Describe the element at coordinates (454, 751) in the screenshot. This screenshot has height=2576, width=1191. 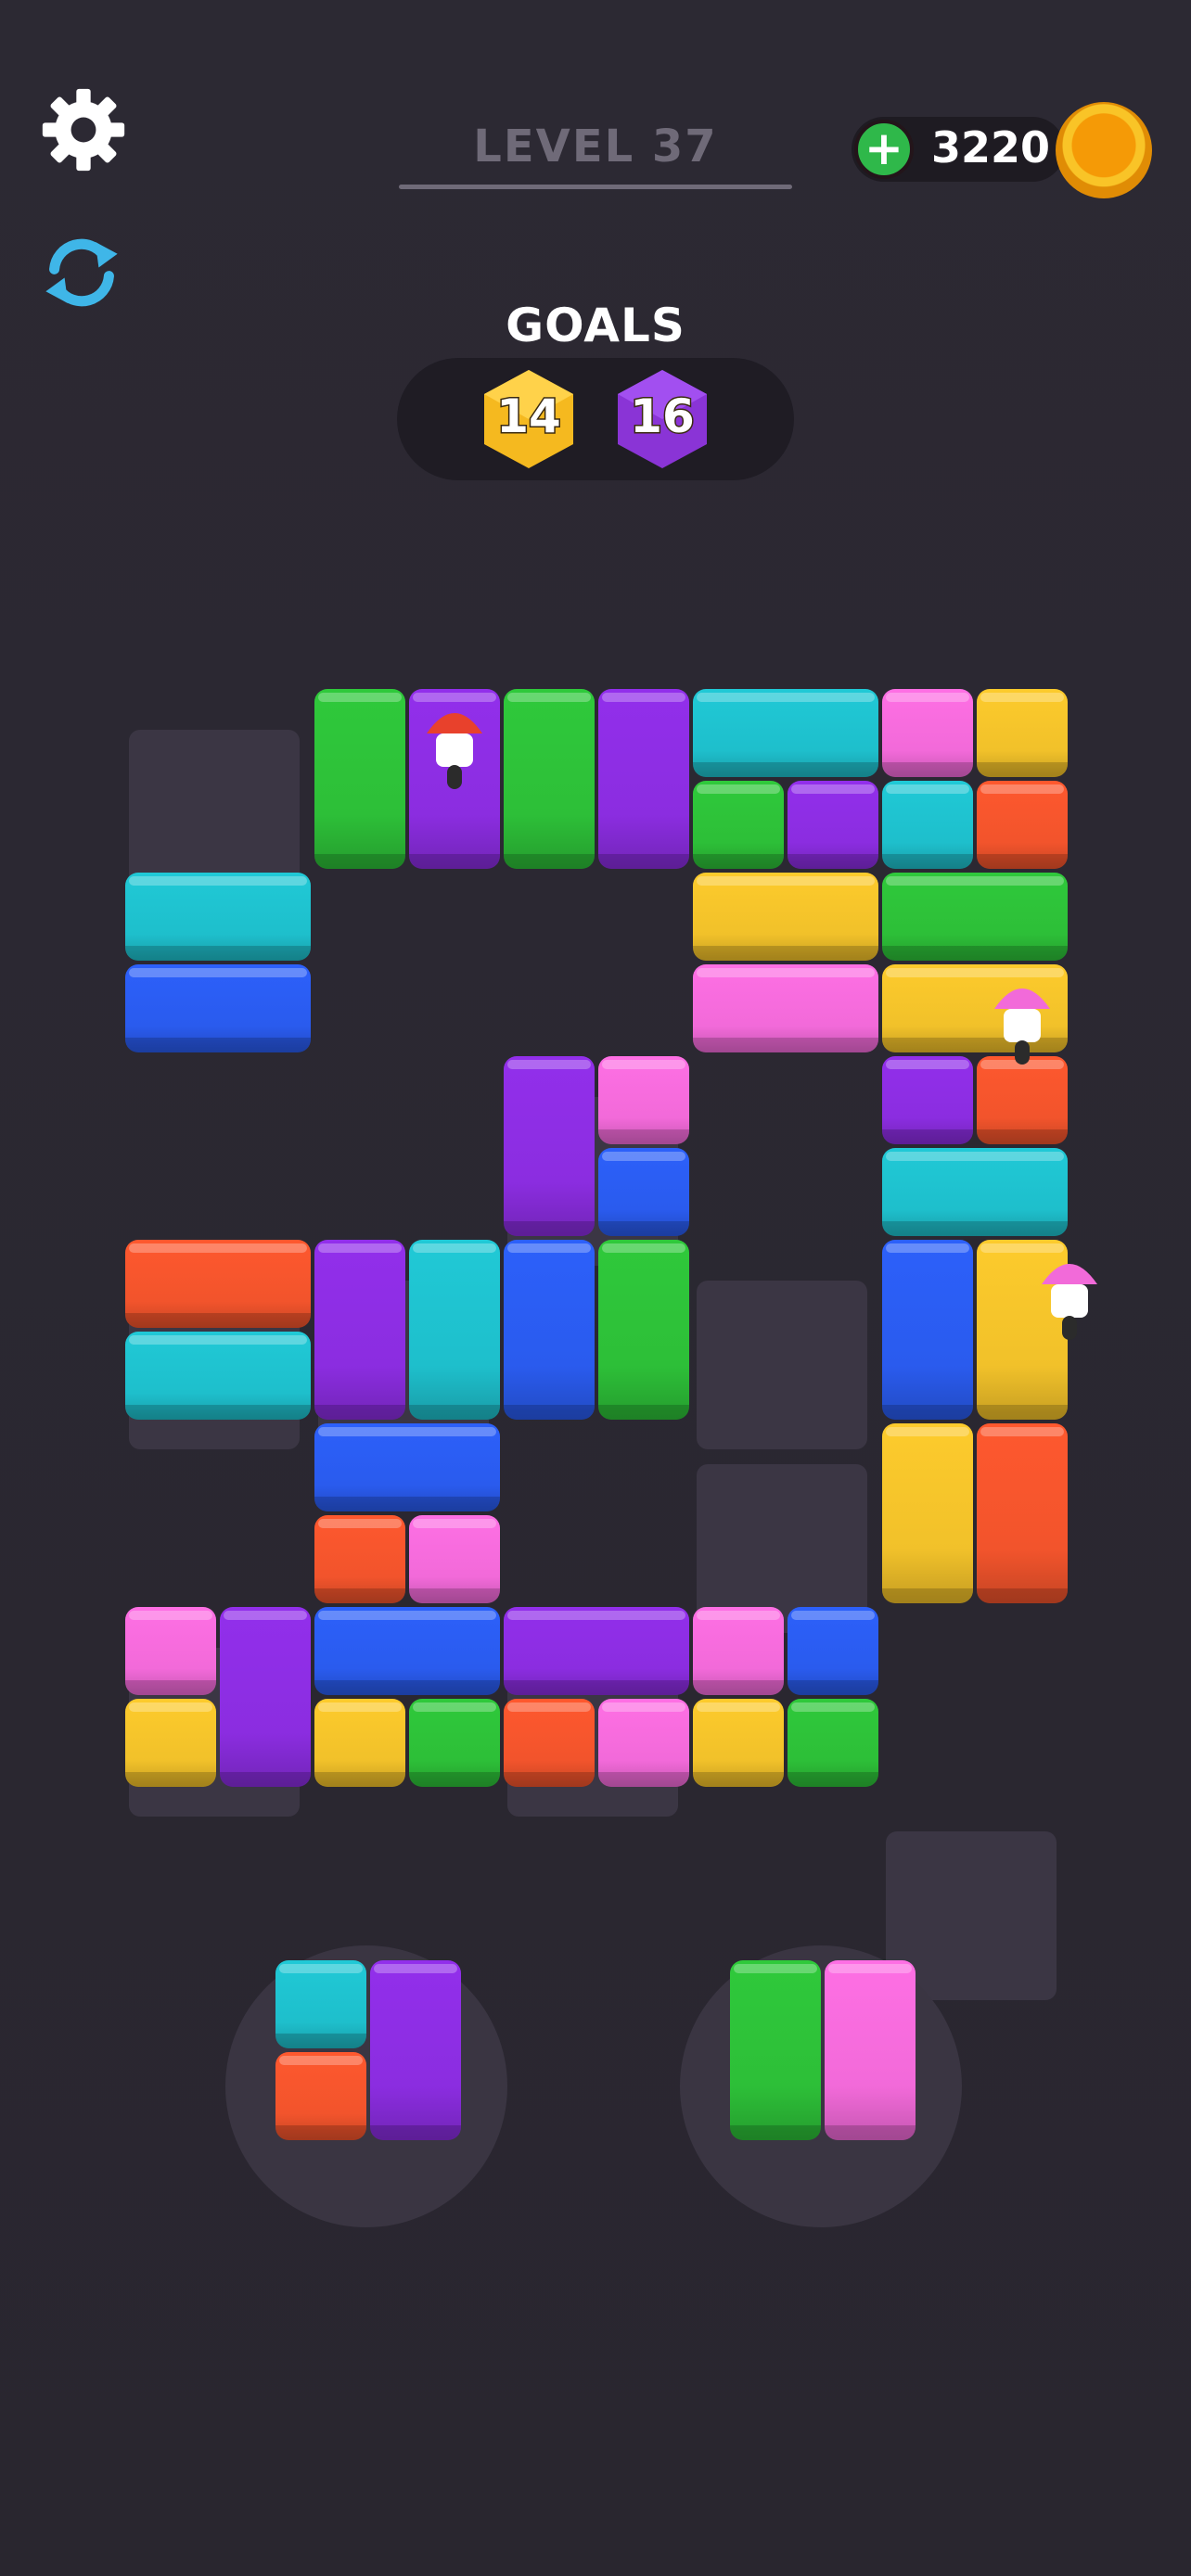
I see `lamp-red-icon` at that location.